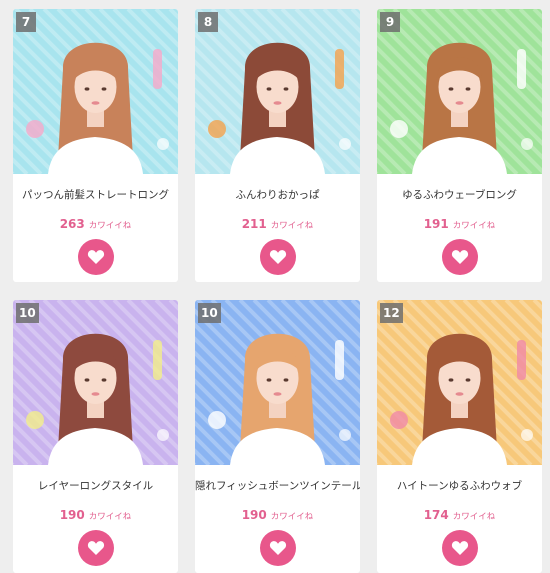  I want to click on like-count: 174 カワイイね, so click(459, 513).